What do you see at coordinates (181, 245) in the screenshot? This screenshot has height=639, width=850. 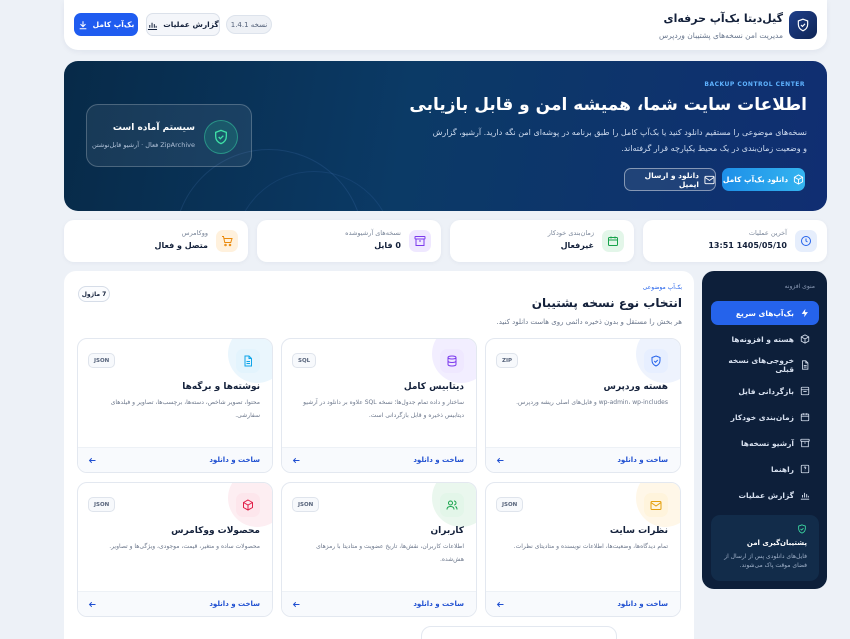 I see `stat-value: متصل و فعال` at bounding box center [181, 245].